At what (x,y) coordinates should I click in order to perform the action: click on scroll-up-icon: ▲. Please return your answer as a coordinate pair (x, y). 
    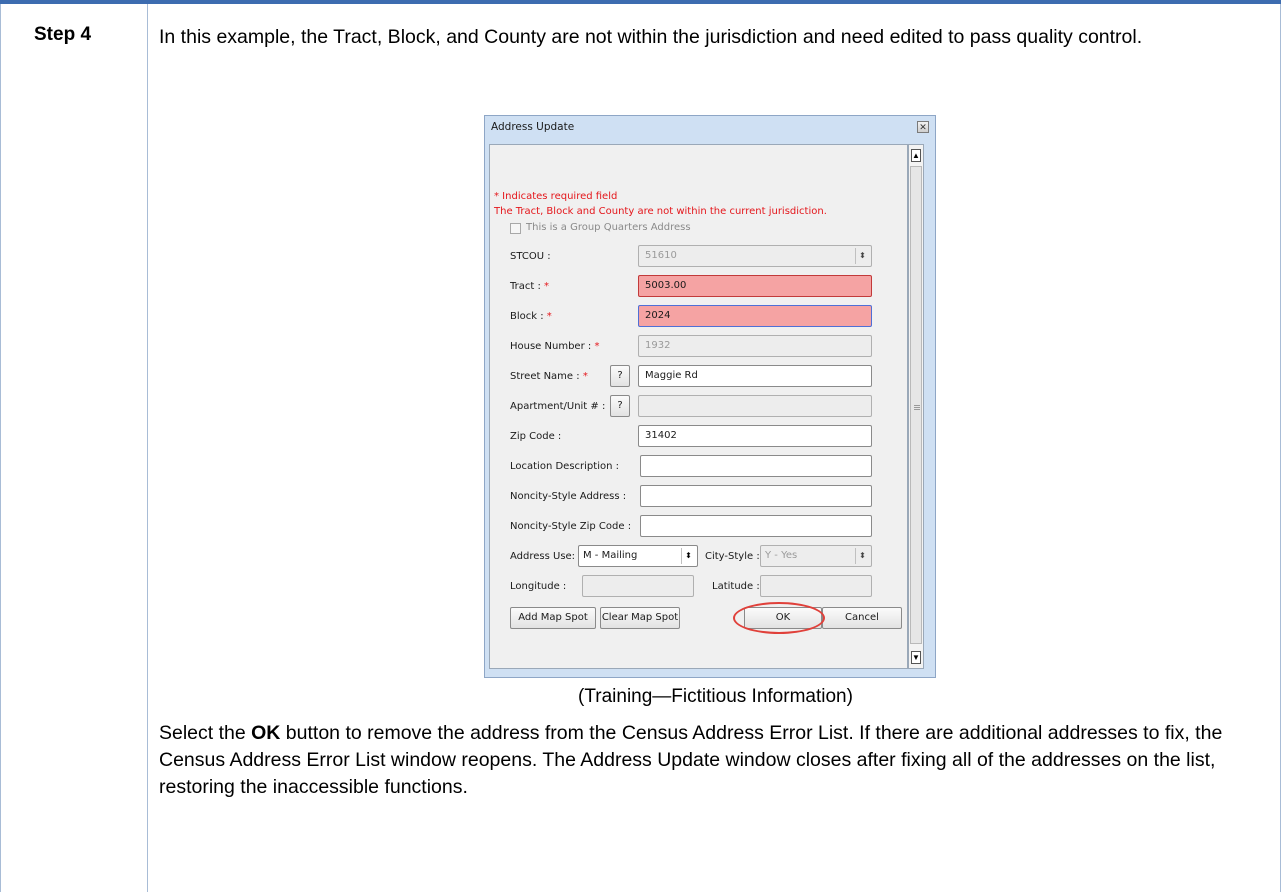
    Looking at the image, I should click on (916, 155).